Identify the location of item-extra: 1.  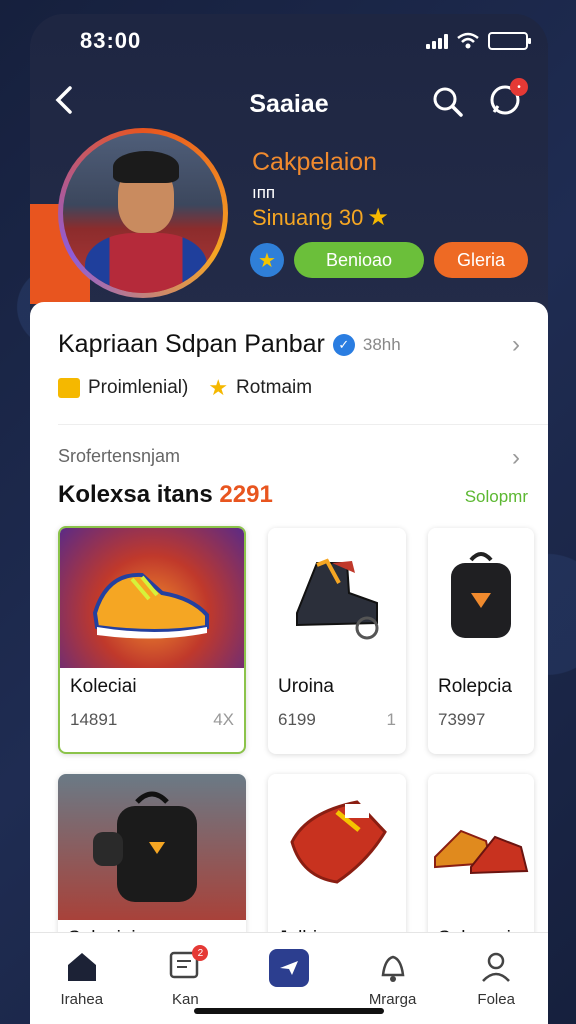
(391, 719).